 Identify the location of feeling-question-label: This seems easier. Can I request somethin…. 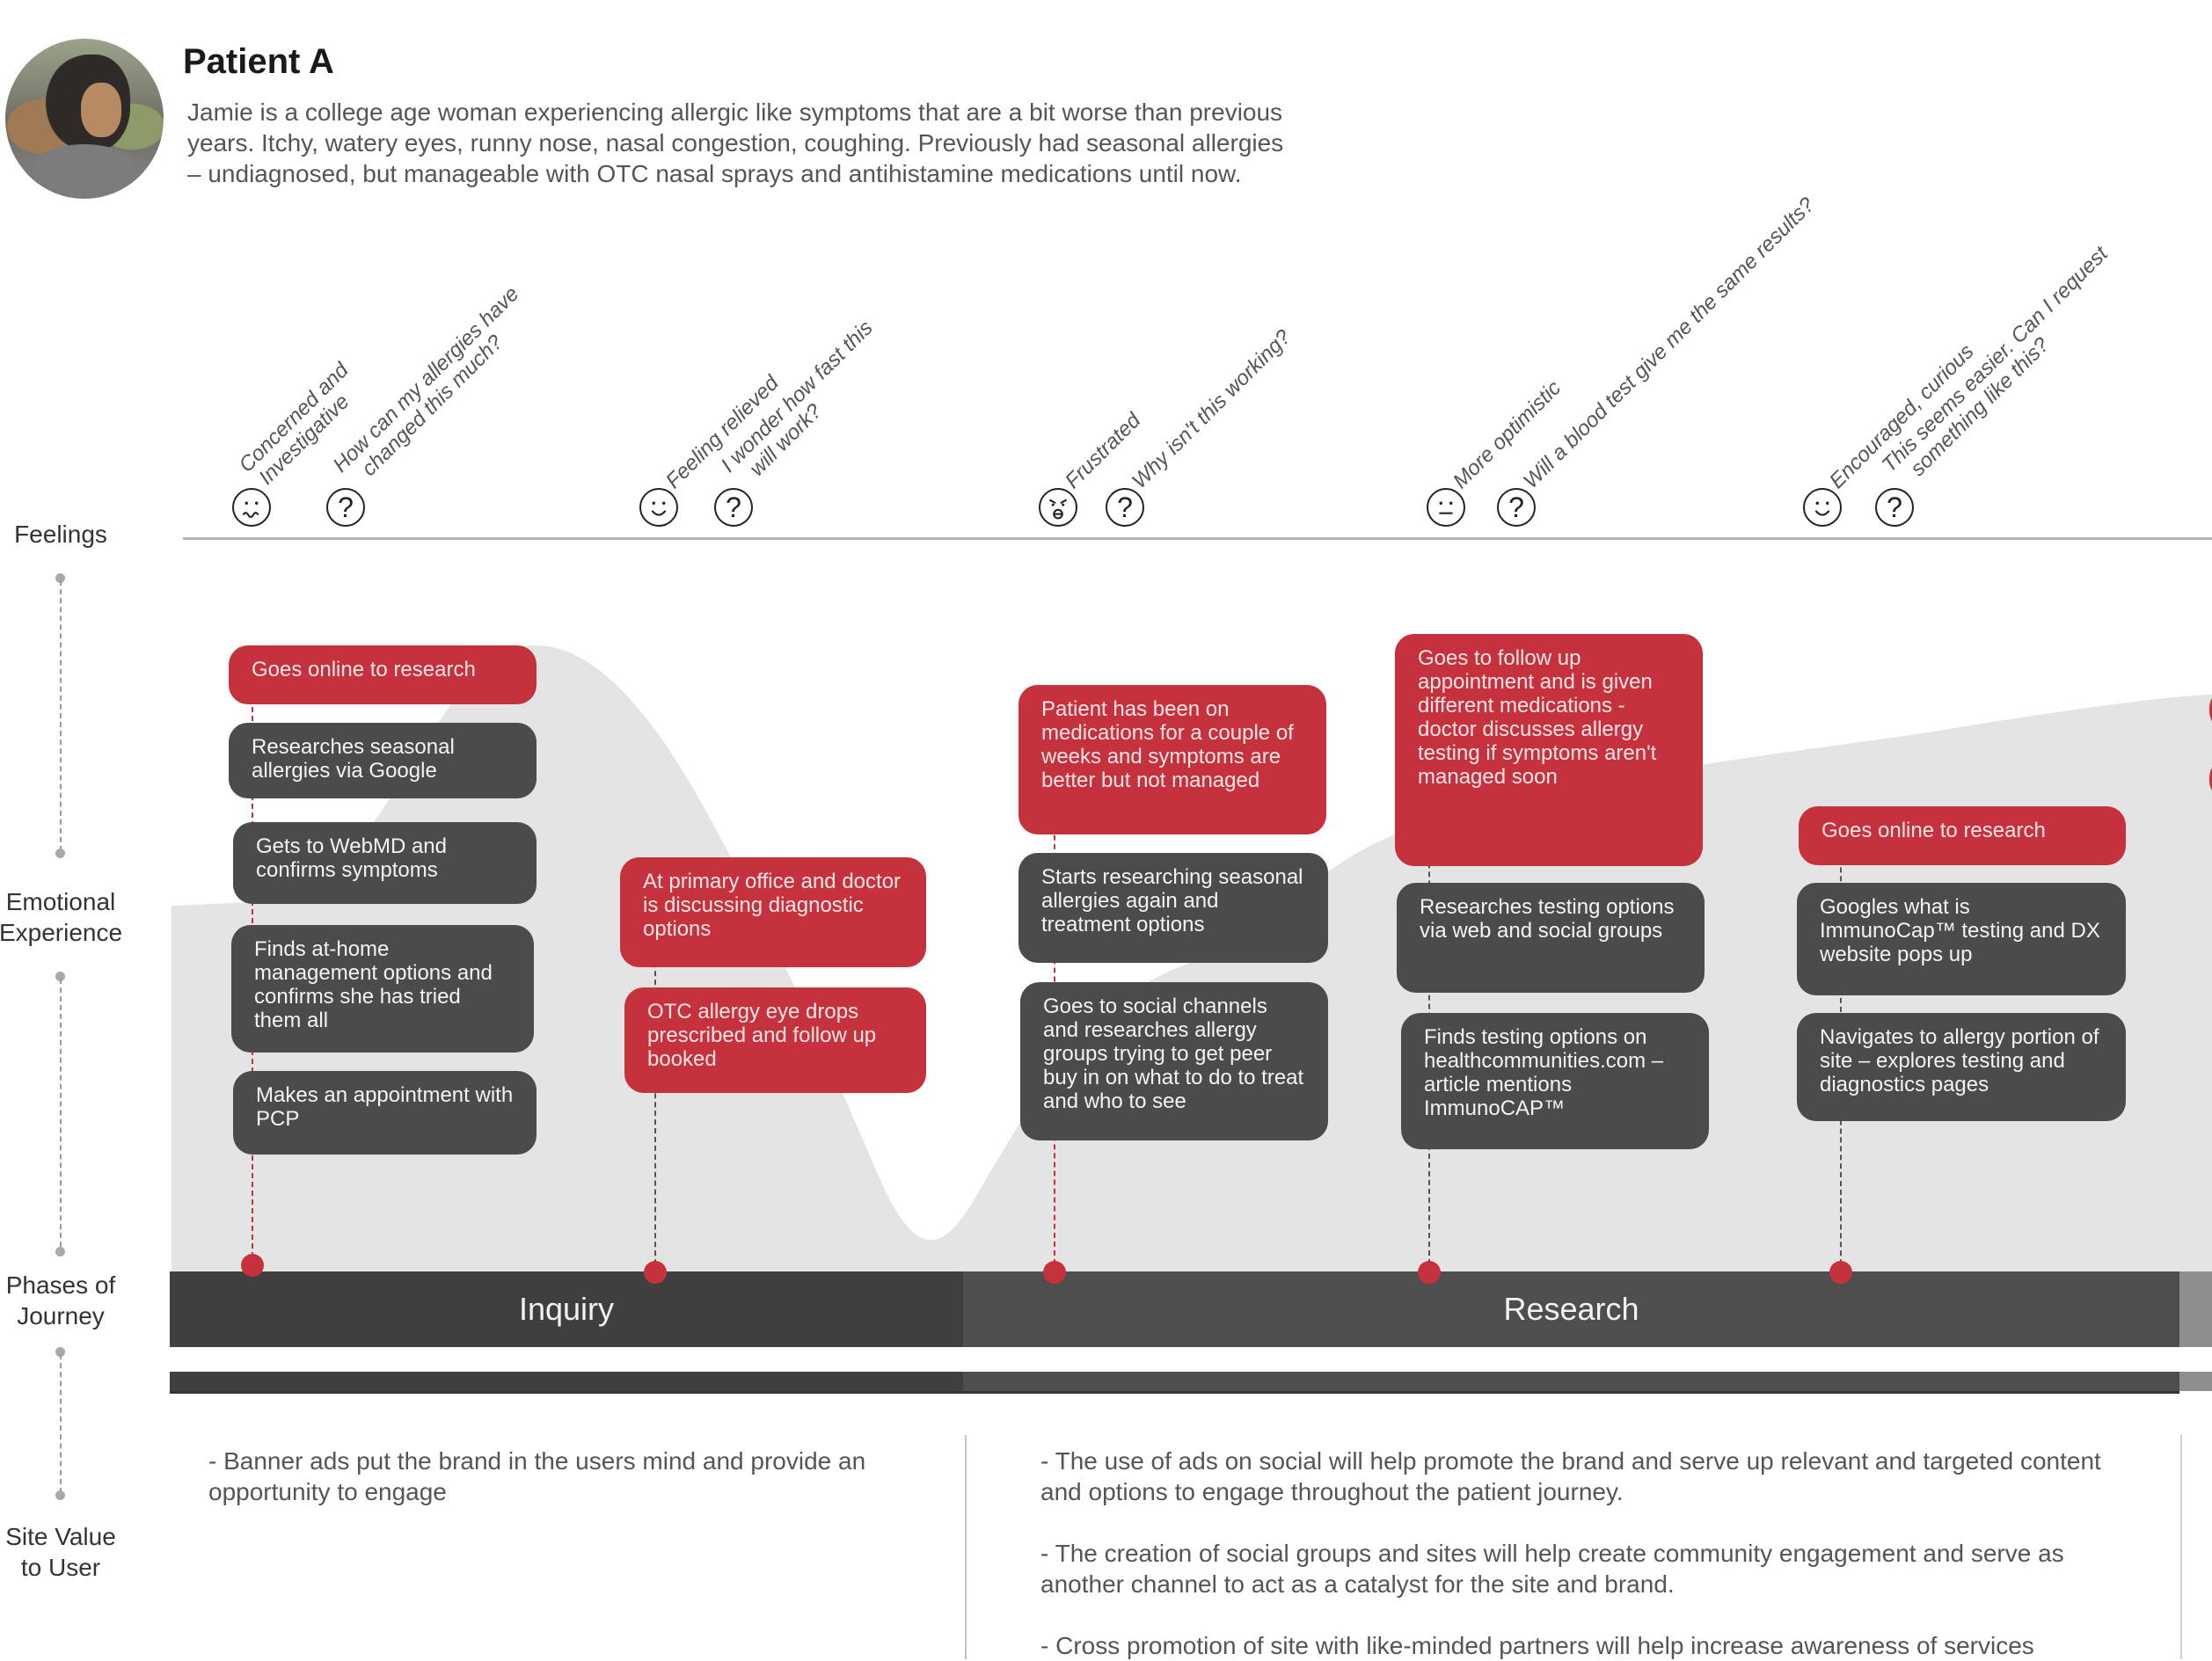
(2002, 367).